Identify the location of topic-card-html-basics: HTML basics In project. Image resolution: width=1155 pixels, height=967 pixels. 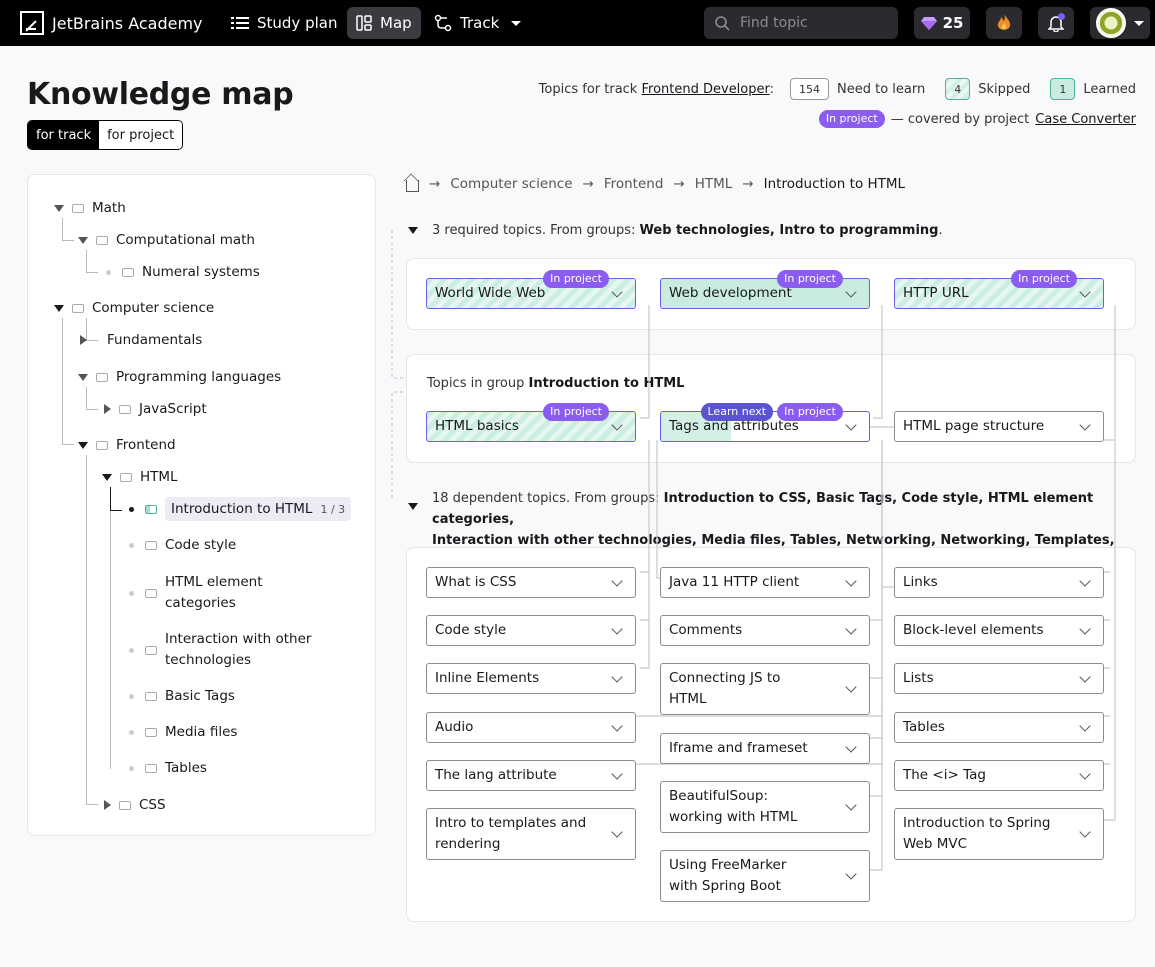
(531, 422).